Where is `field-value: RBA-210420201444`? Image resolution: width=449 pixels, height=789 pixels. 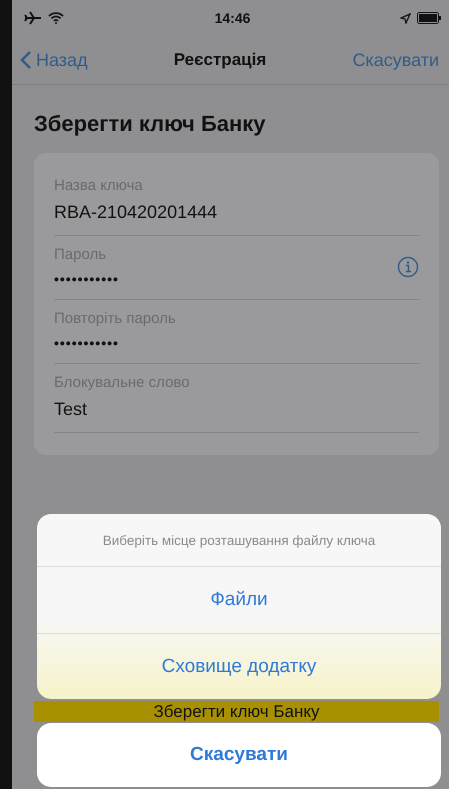
field-value: RBA-210420201444 is located at coordinates (136, 212).